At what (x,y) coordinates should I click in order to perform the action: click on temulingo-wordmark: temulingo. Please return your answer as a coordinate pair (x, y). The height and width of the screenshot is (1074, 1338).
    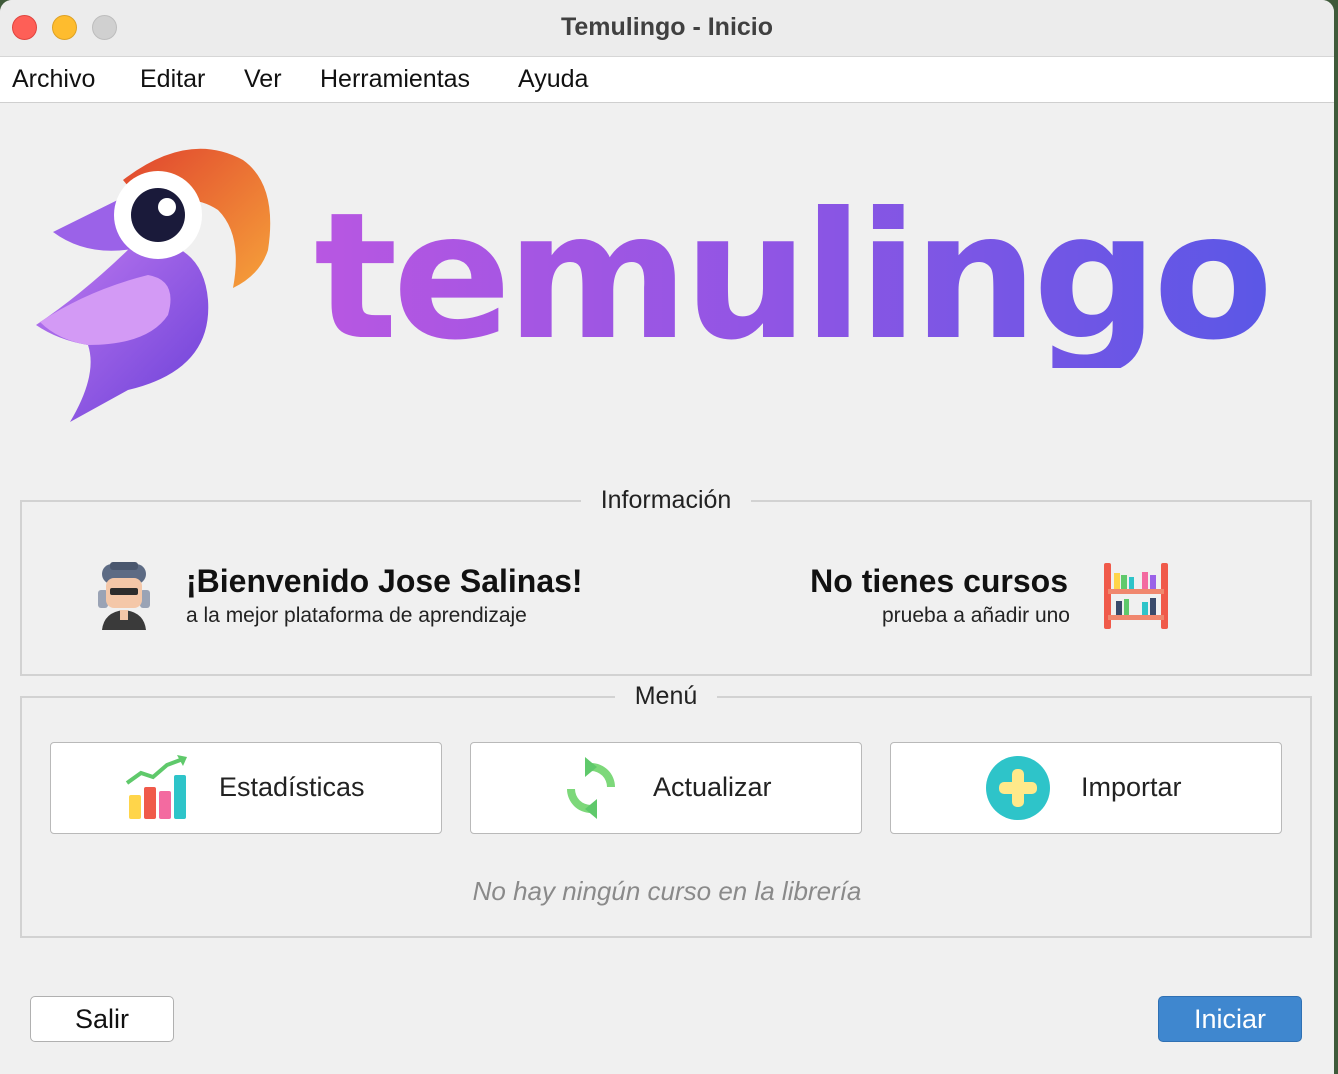
    Looking at the image, I should click on (793, 277).